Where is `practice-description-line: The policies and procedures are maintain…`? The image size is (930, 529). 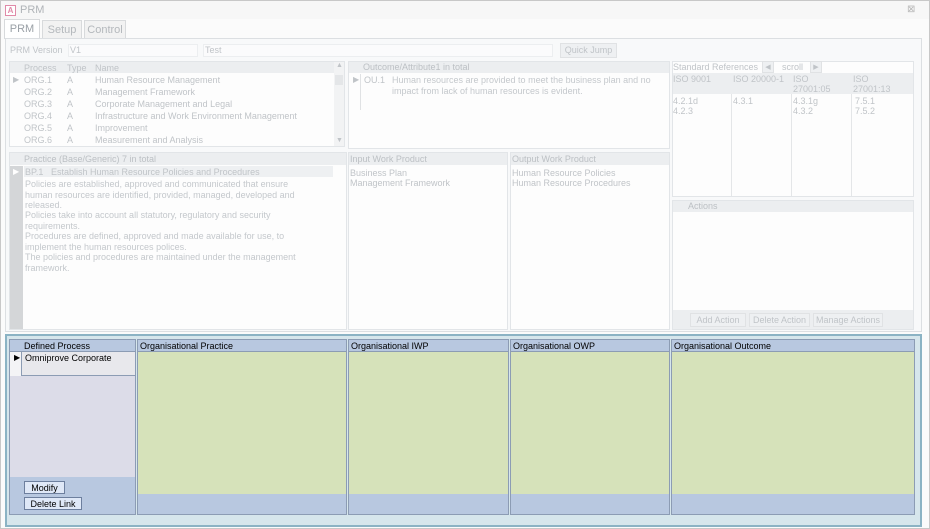 practice-description-line: The policies and procedures are maintain… is located at coordinates (160, 262).